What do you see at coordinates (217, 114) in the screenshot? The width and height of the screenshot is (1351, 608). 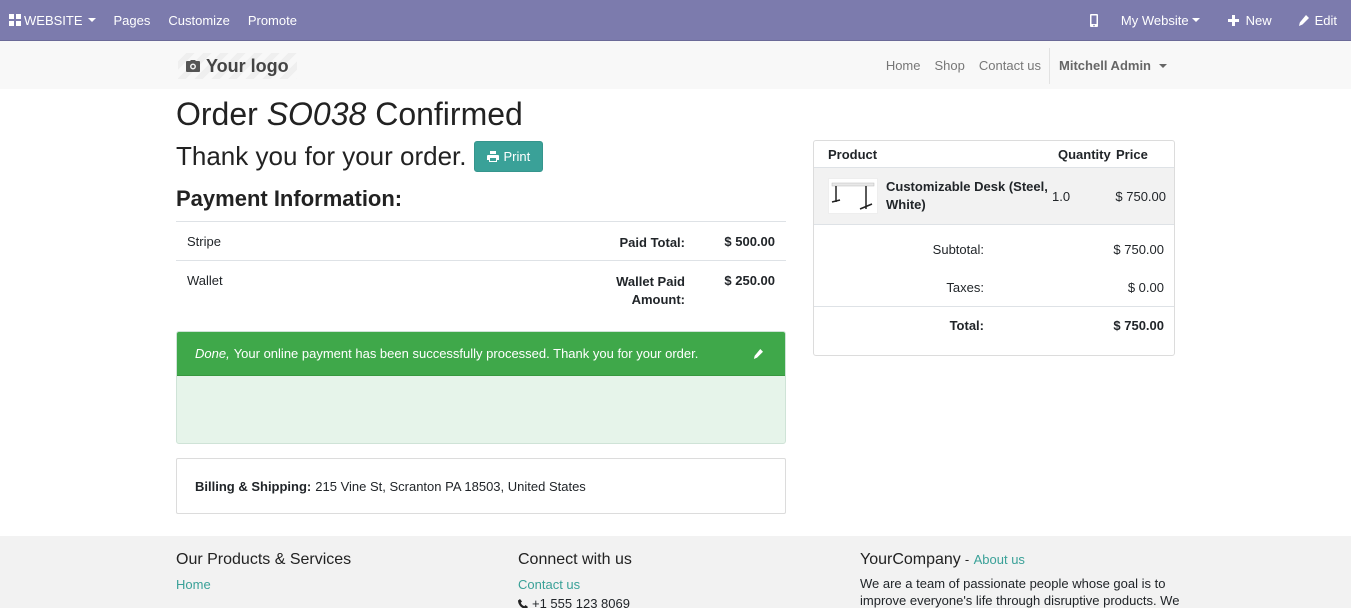 I see `order-title-prefix: Order` at bounding box center [217, 114].